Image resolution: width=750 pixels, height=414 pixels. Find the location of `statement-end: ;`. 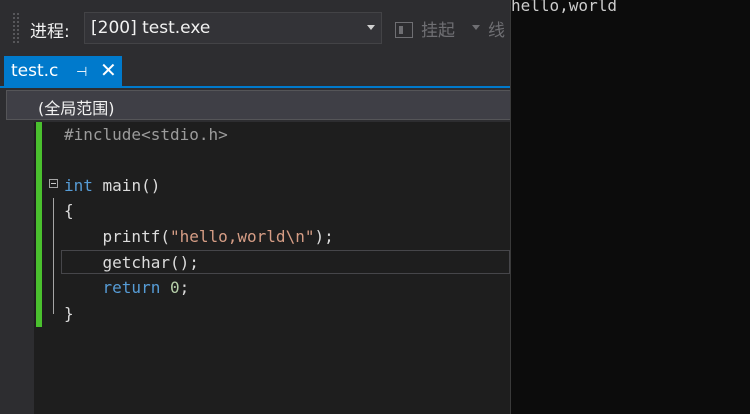

statement-end: ; is located at coordinates (184, 287).